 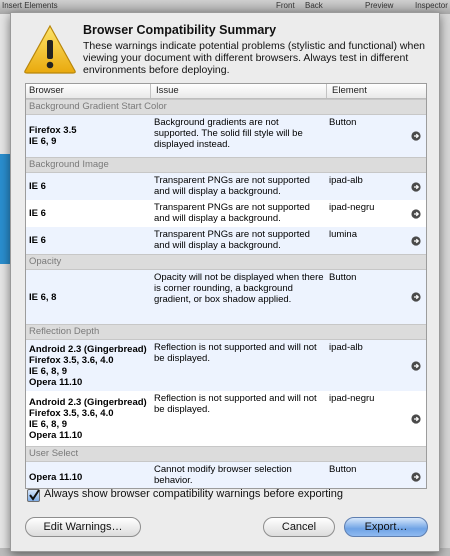 I want to click on bg-toolbar-back: Back, so click(x=314, y=5).